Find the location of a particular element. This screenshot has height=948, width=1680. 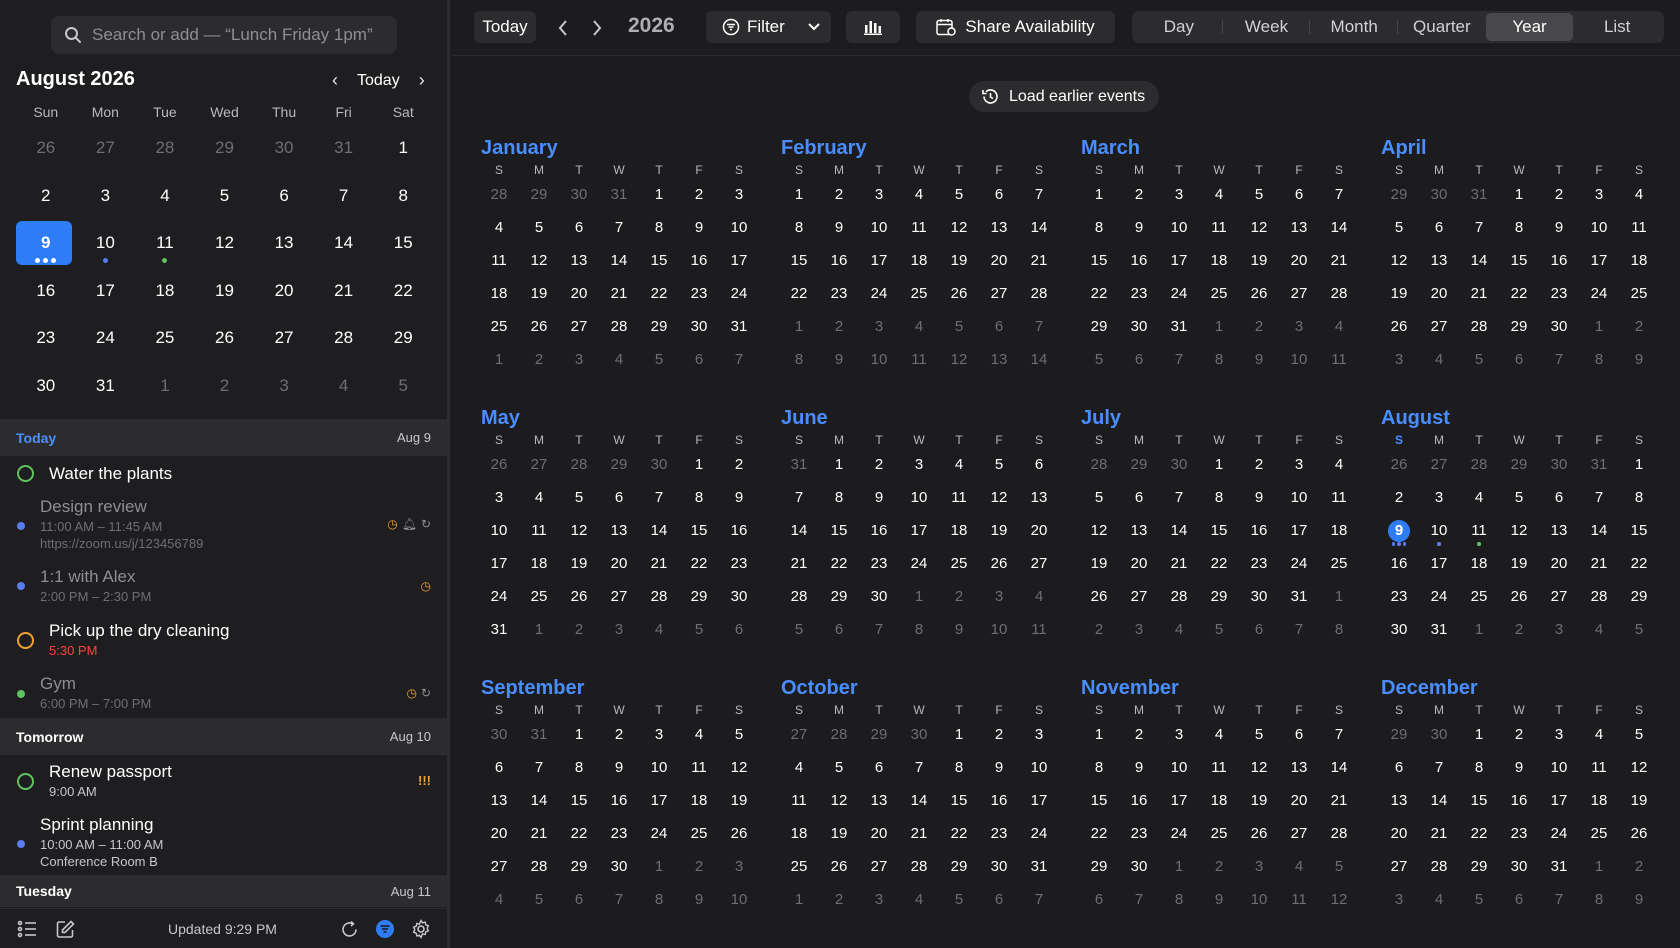

month-name: May is located at coordinates (609, 418).